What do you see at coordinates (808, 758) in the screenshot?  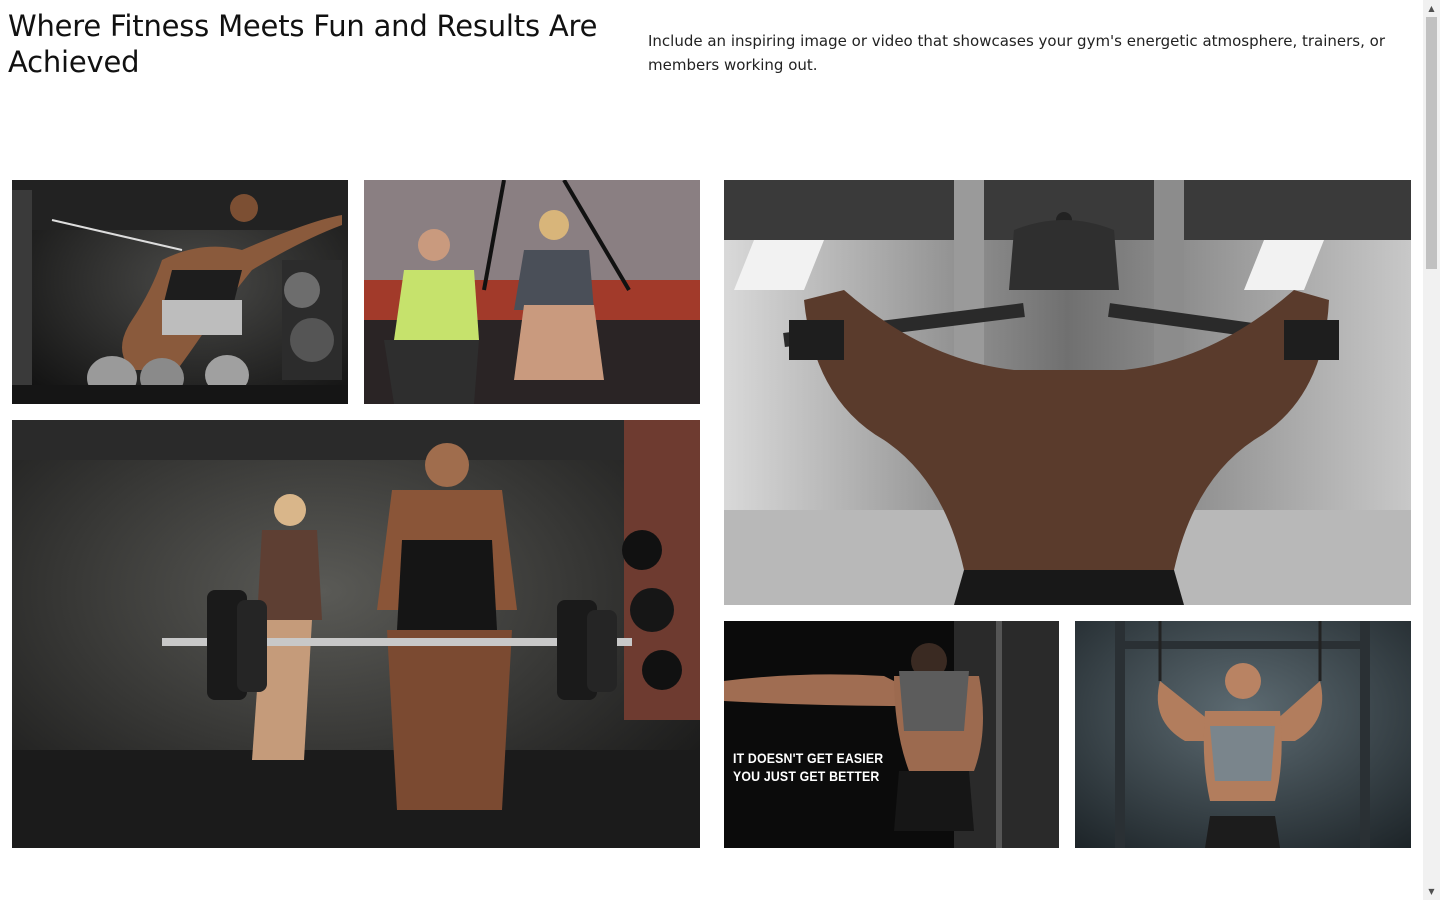 I see `poster-slogan-line-1: IT DOESN'T GET EASIER` at bounding box center [808, 758].